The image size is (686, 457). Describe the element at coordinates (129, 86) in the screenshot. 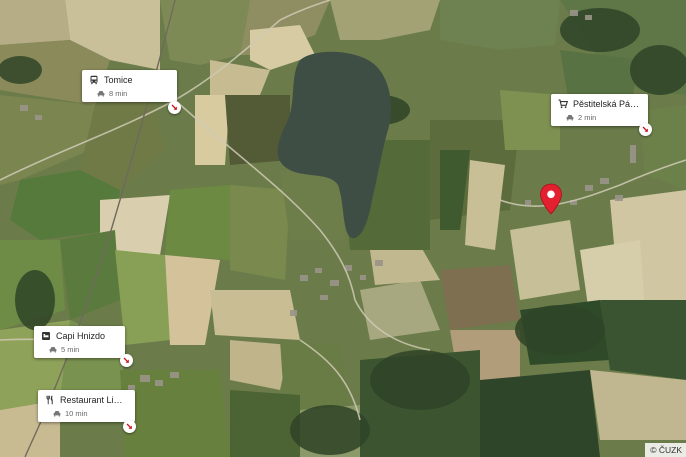

I see `poi-card-tomice: Tomice 8 min` at that location.